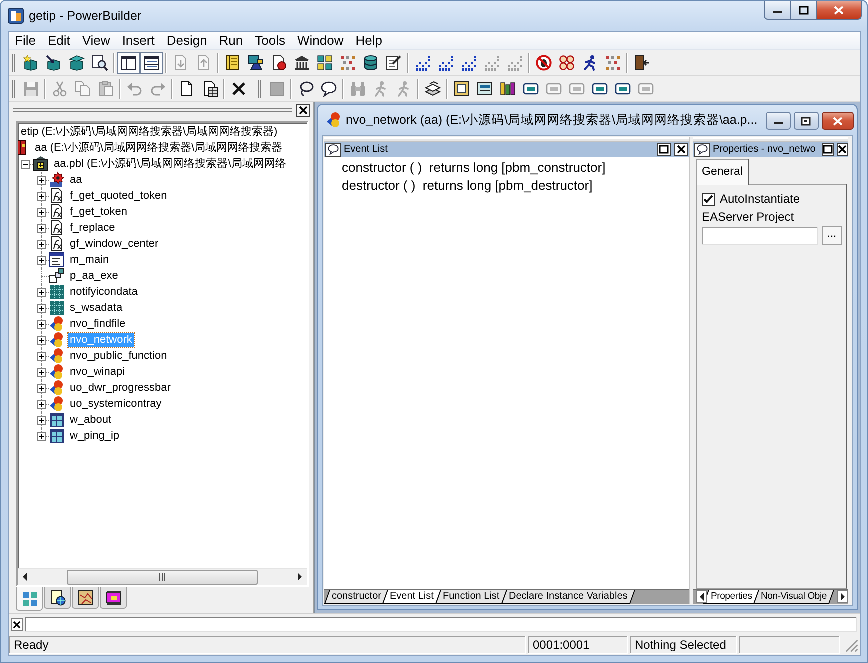 This screenshot has width=868, height=663. What do you see at coordinates (106, 88) in the screenshot?
I see `clipboard-icon` at bounding box center [106, 88].